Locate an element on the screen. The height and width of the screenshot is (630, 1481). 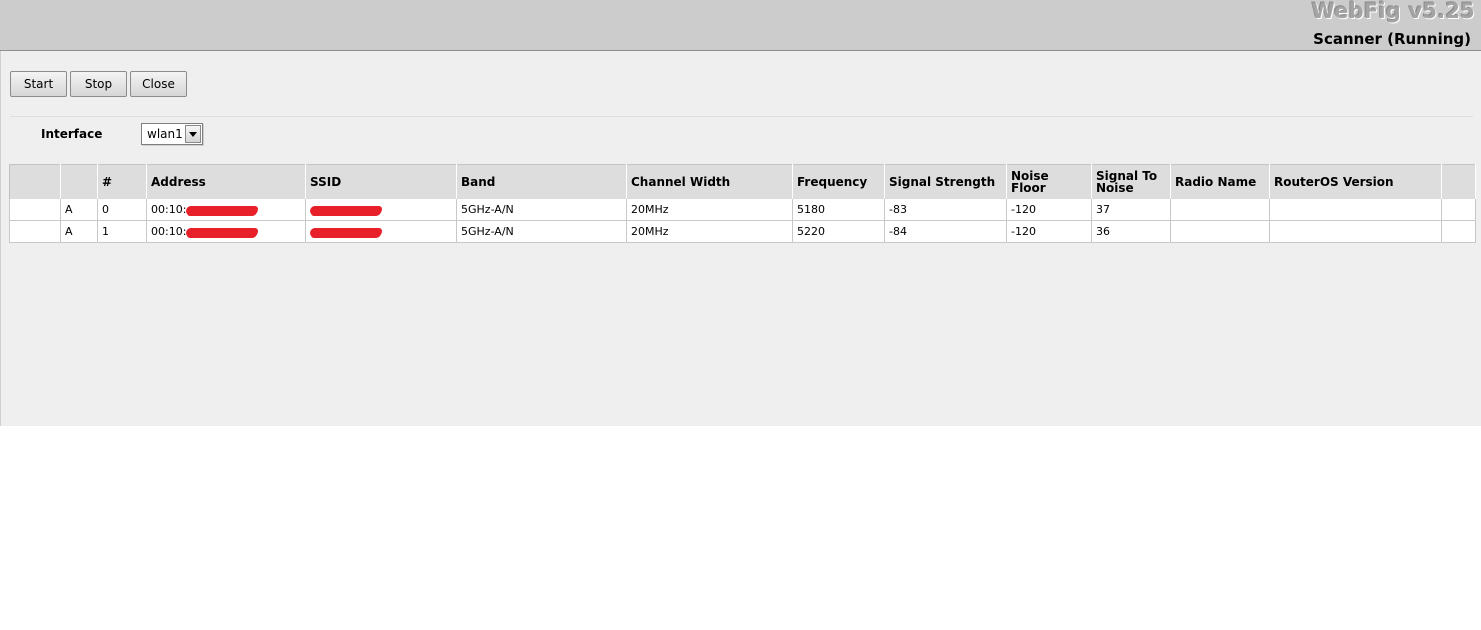
signal-strength-cell: -83 is located at coordinates (945, 210).